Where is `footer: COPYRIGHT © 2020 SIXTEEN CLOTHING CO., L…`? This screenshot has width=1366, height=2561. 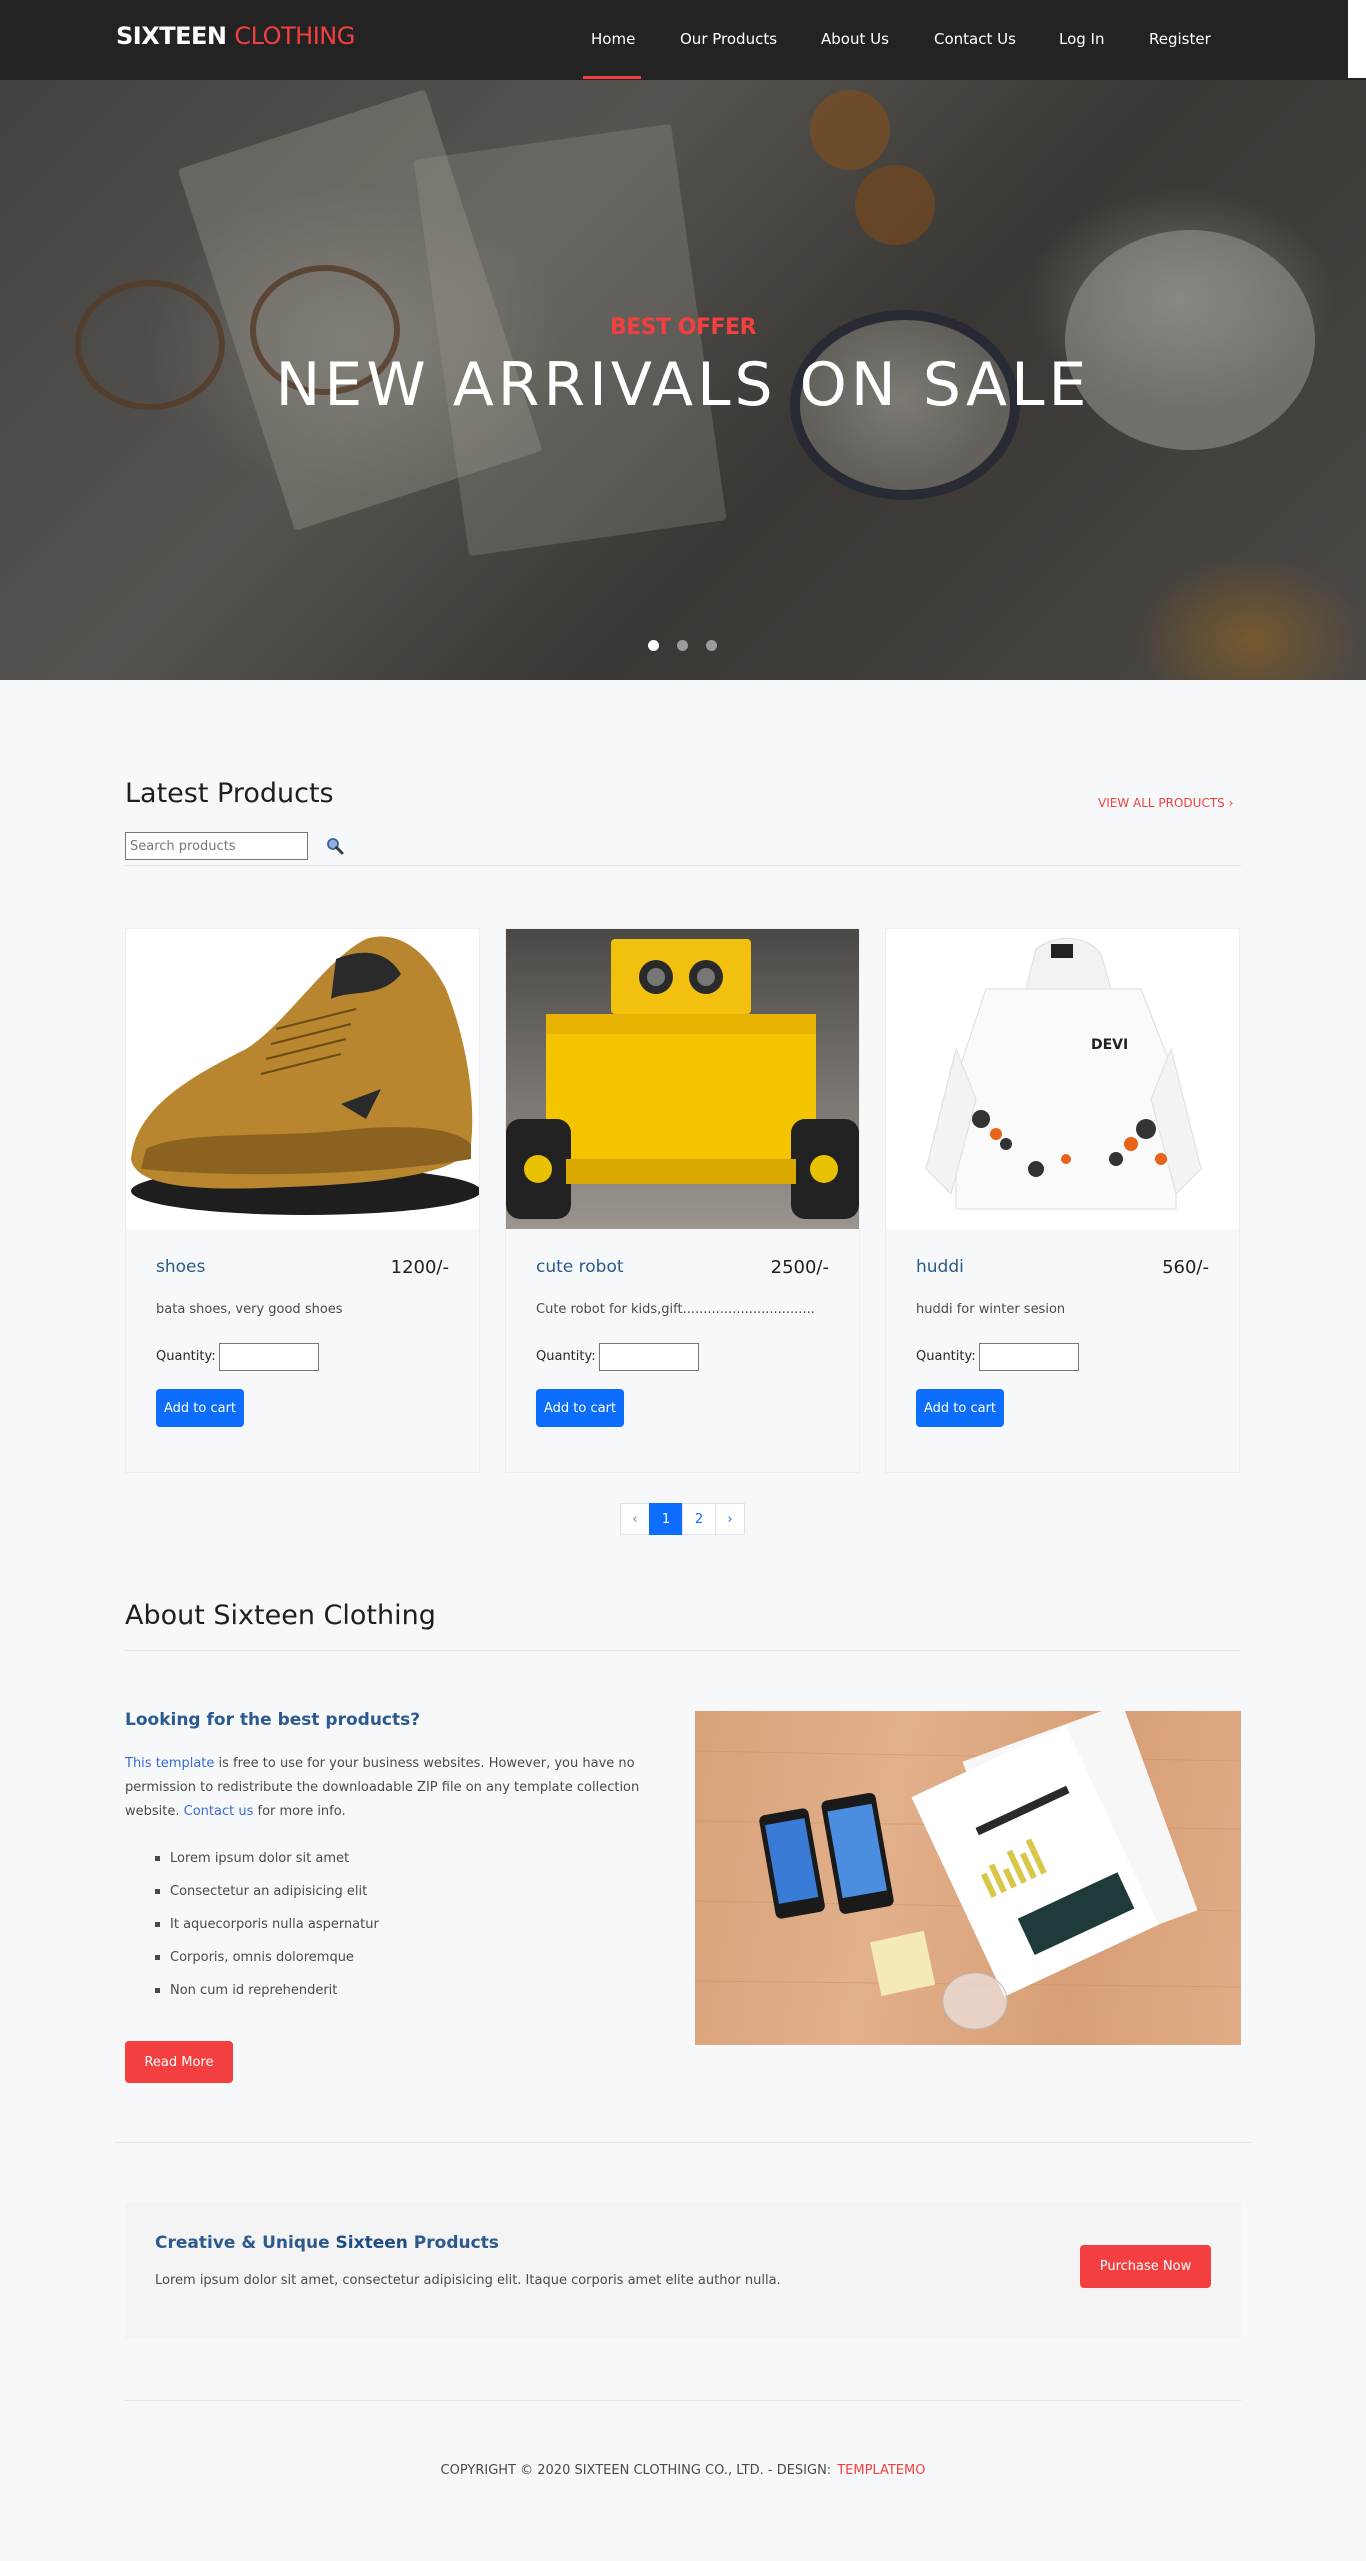 footer: COPYRIGHT © 2020 SIXTEEN CLOTHING CO., L… is located at coordinates (683, 2470).